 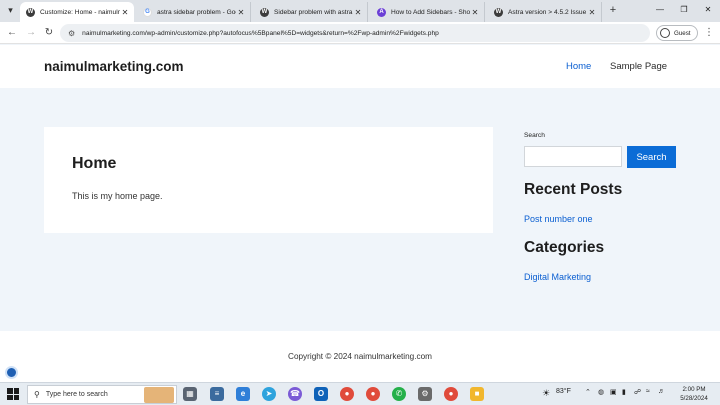 What do you see at coordinates (588, 392) in the screenshot?
I see `tray-chevron-up-icon: ⌃` at bounding box center [588, 392].